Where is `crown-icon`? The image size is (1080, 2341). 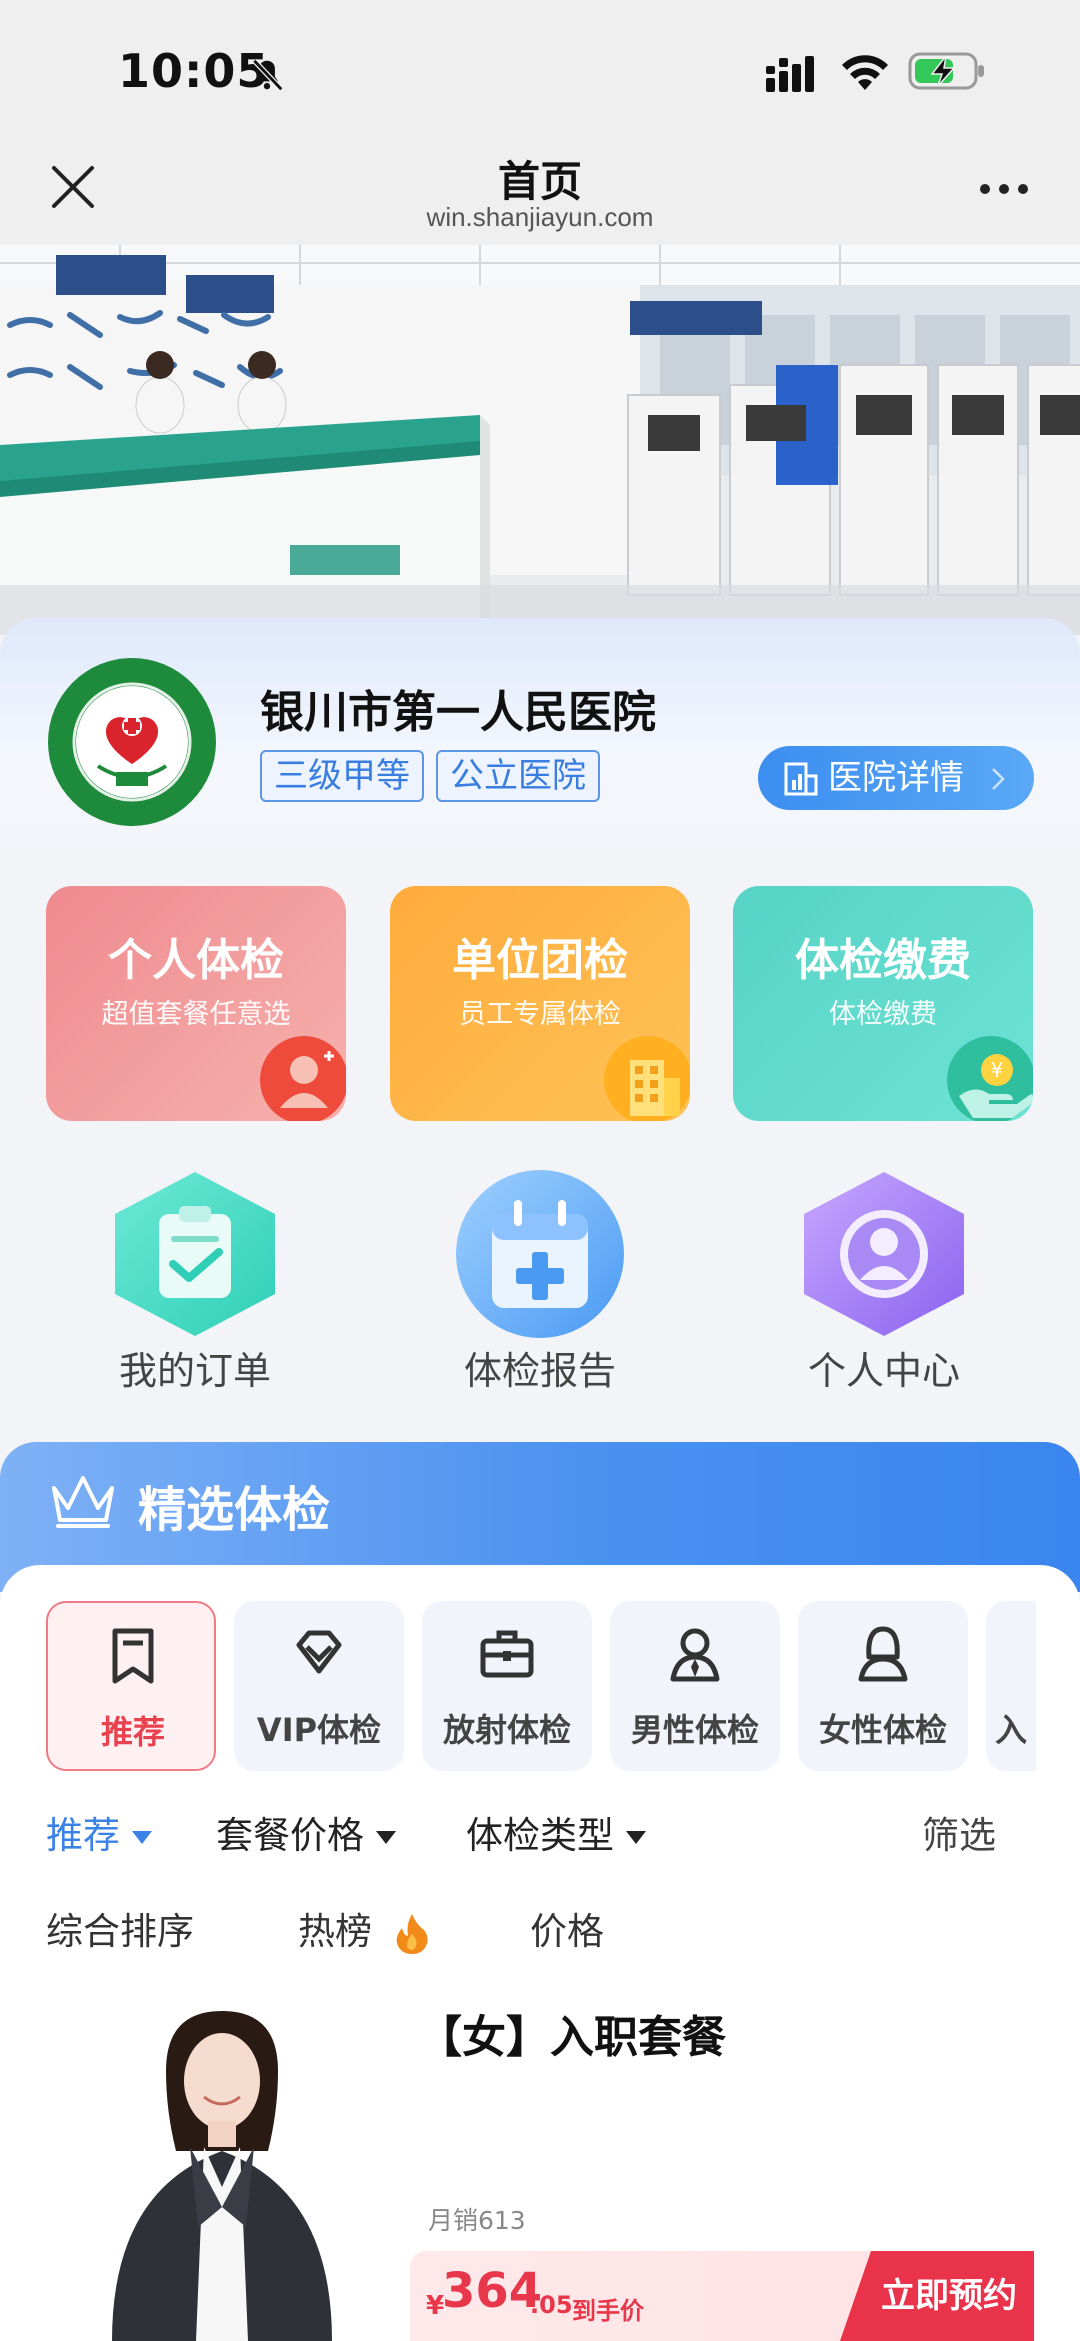
crown-icon is located at coordinates (83, 1502).